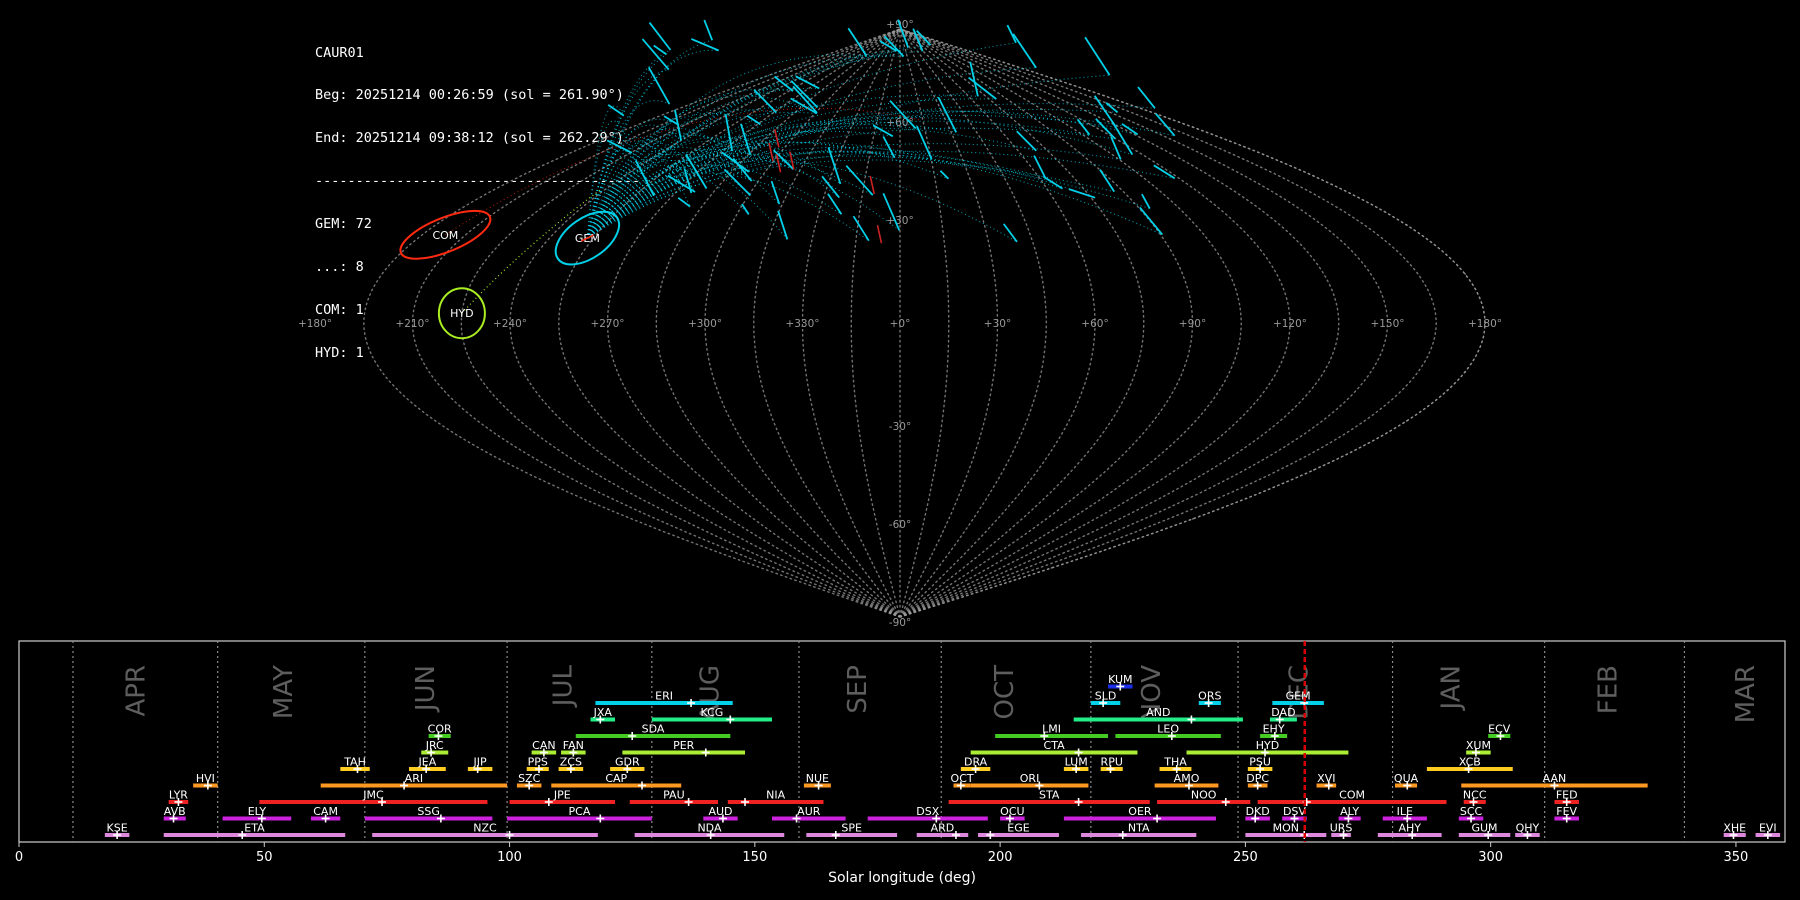 The width and height of the screenshot is (1800, 900). Describe the element at coordinates (962, 778) in the screenshot. I see `shower-label: OCT` at that location.